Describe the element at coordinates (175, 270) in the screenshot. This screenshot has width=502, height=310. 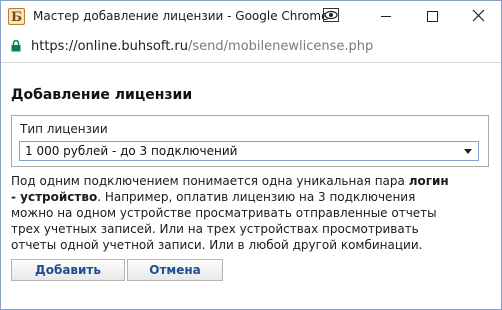
I see `cancel-button: Отмена` at that location.